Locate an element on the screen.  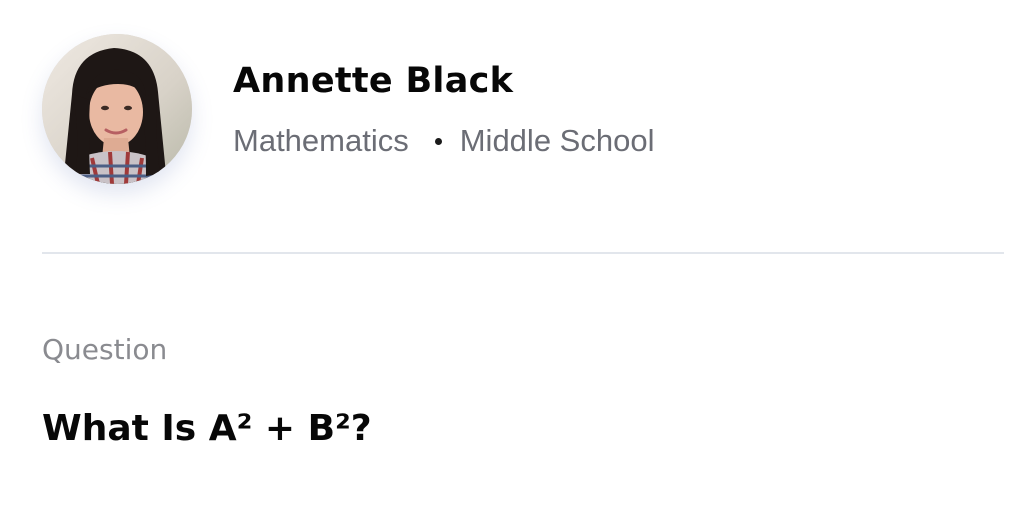
question-label: Question is located at coordinates (105, 349).